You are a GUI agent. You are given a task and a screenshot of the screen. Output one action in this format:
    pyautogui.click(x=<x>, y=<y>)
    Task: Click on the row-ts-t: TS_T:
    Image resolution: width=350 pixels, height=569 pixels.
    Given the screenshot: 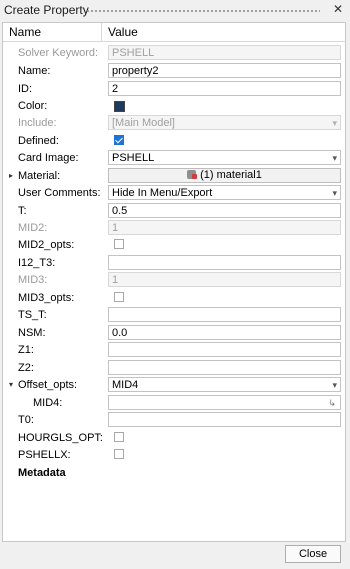 What is the action you would take?
    pyautogui.click(x=174, y=315)
    